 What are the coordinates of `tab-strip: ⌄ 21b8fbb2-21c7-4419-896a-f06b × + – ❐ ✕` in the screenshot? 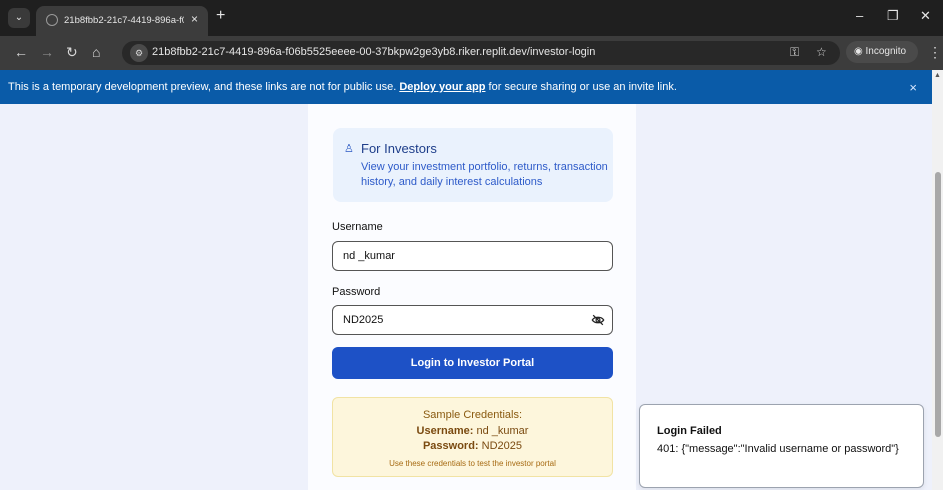 It's located at (471, 18).